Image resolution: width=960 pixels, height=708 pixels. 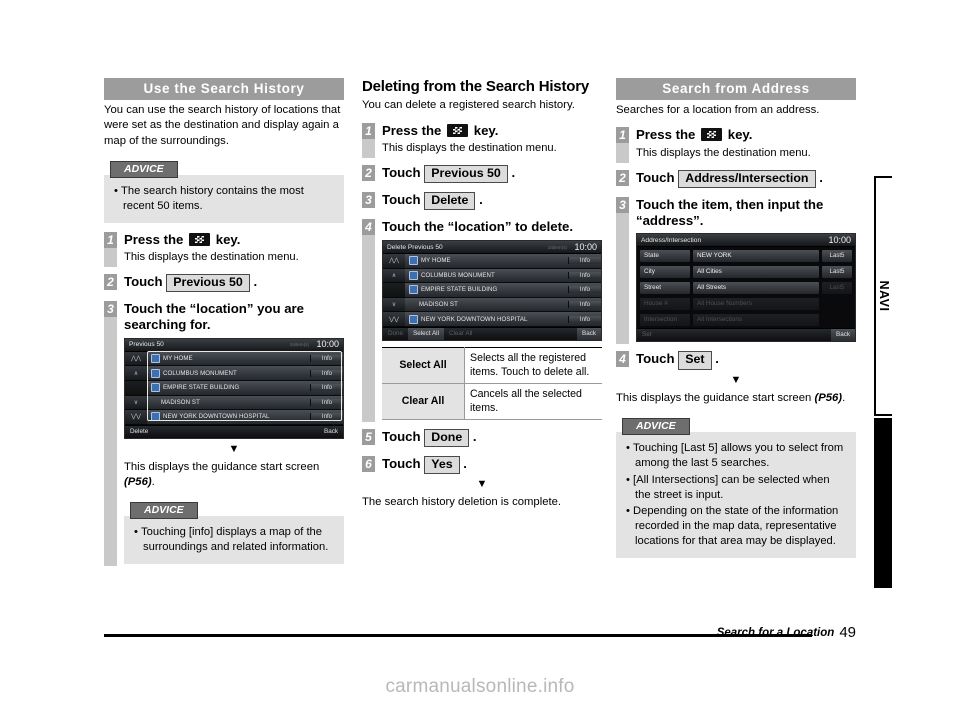 I want to click on step-rail, so click(x=368, y=148).